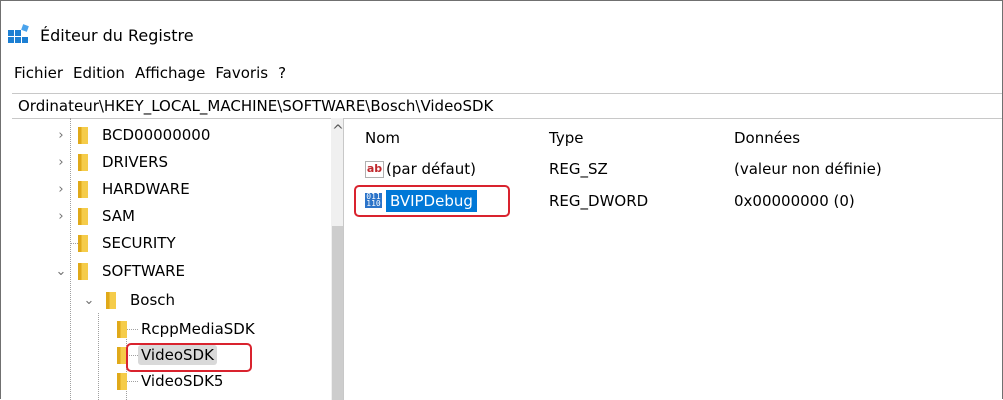 Image resolution: width=1003 pixels, height=400 pixels. I want to click on tree-item-label: SAM, so click(119, 216).